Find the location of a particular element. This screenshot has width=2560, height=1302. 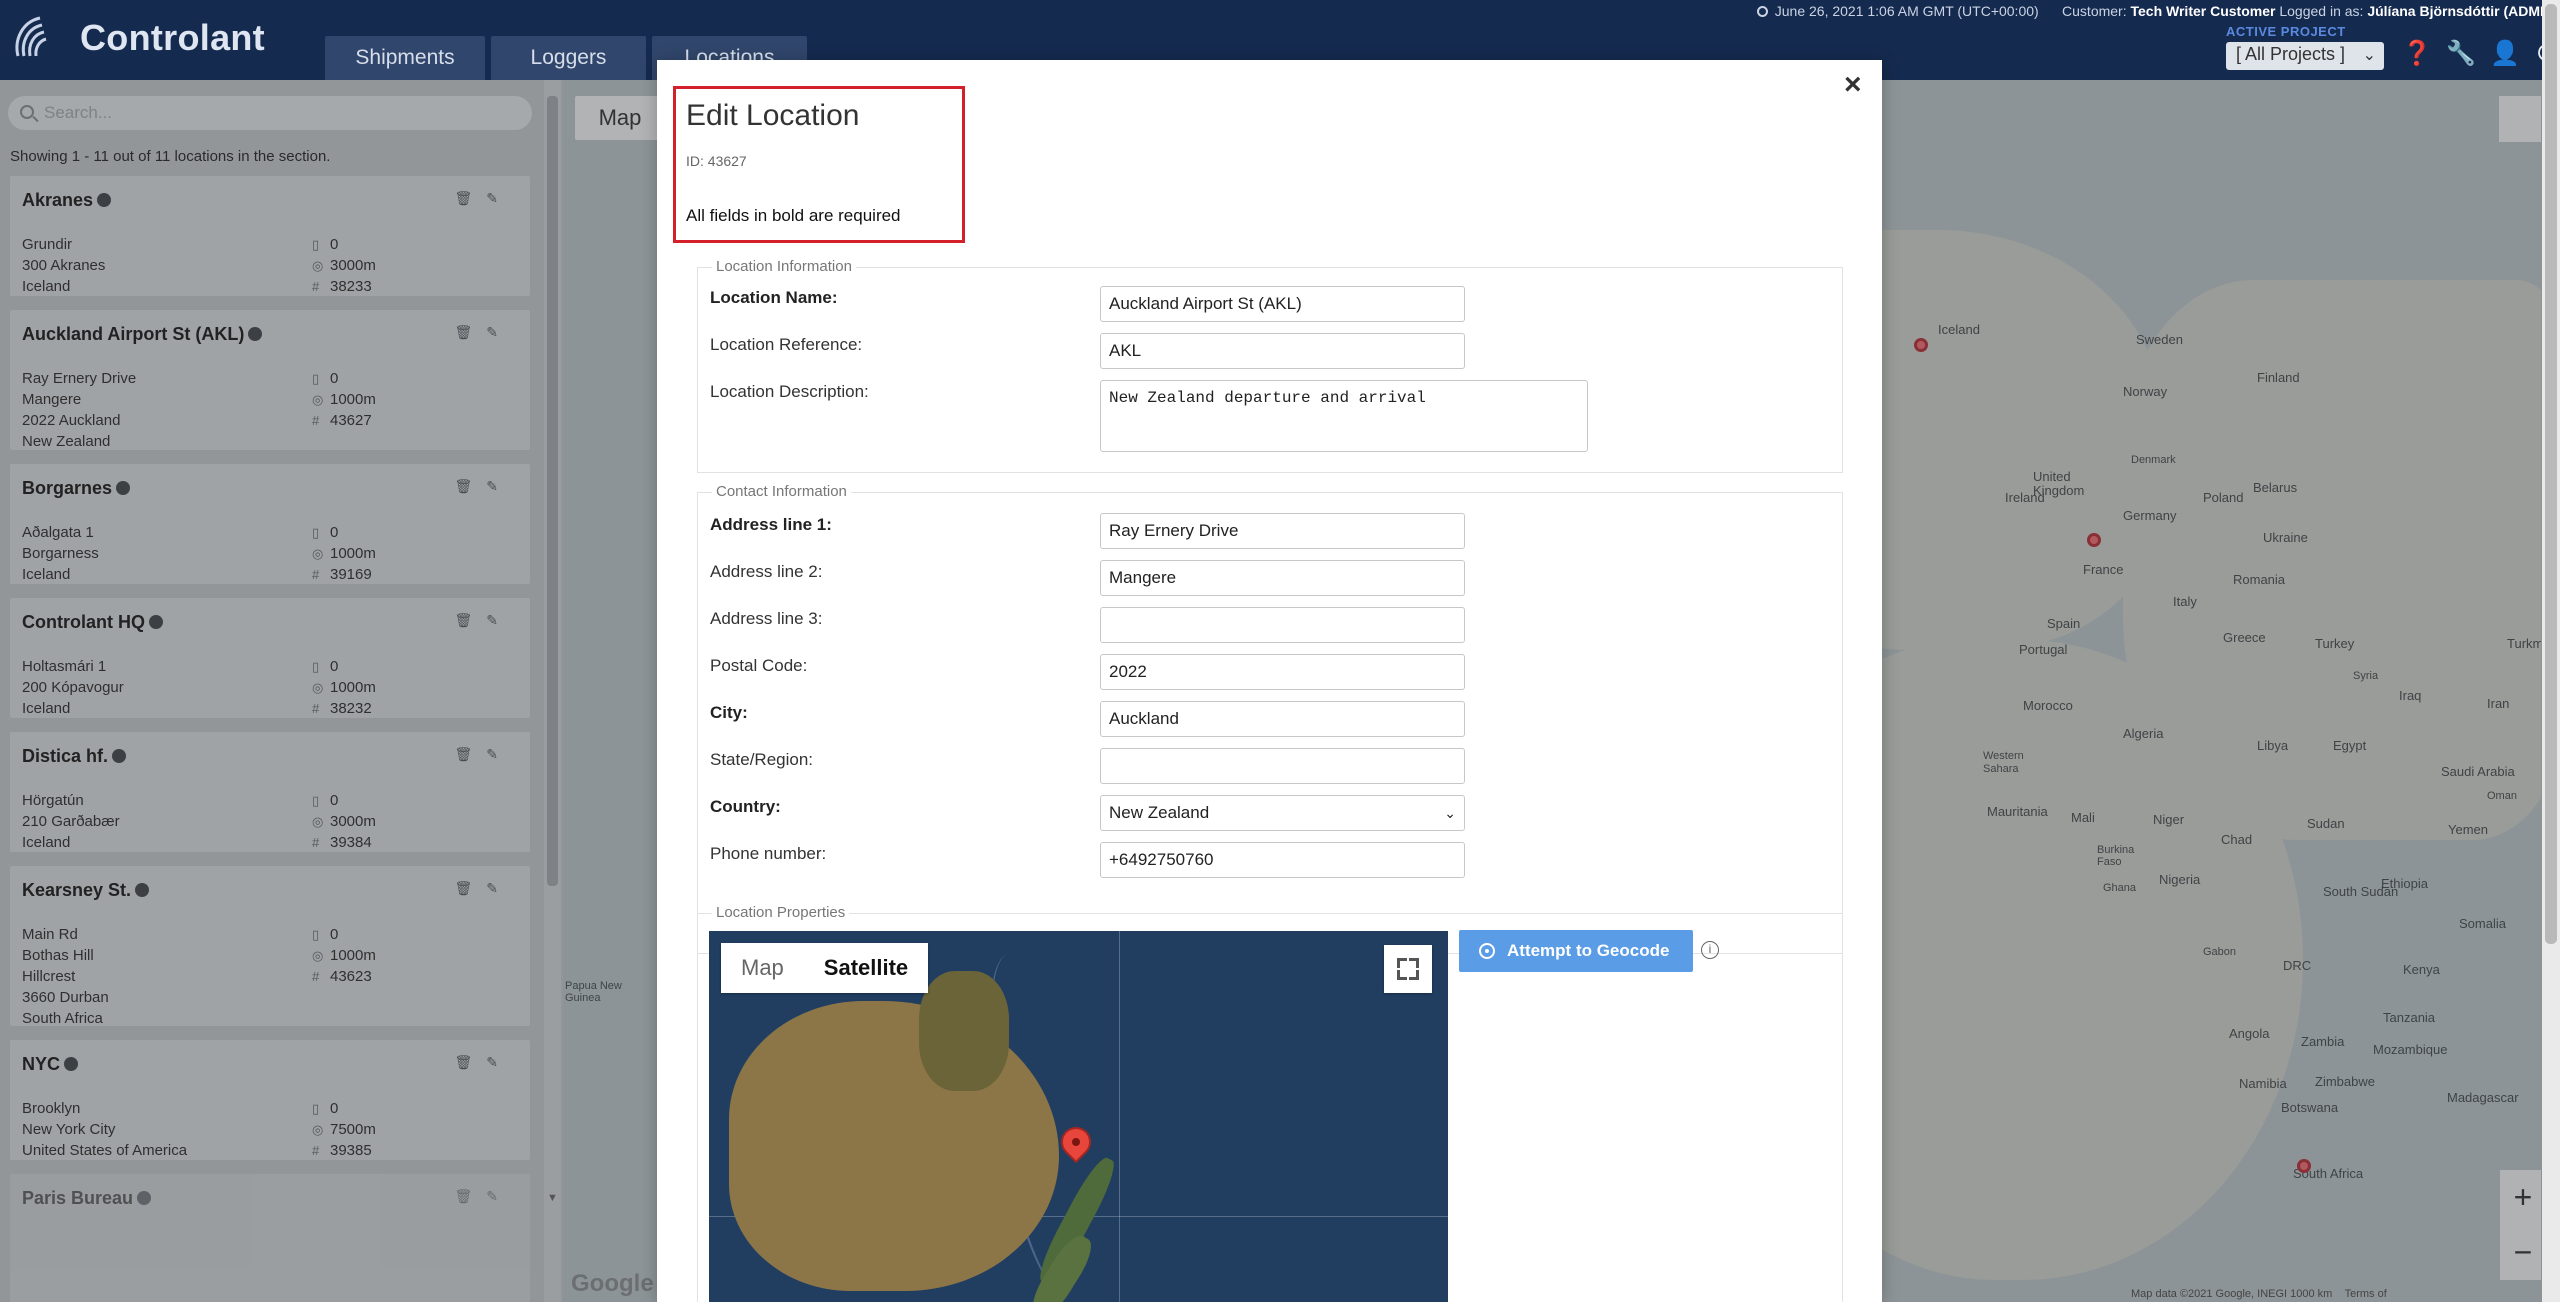

field-row: Address line 3: is located at coordinates (1270, 625).